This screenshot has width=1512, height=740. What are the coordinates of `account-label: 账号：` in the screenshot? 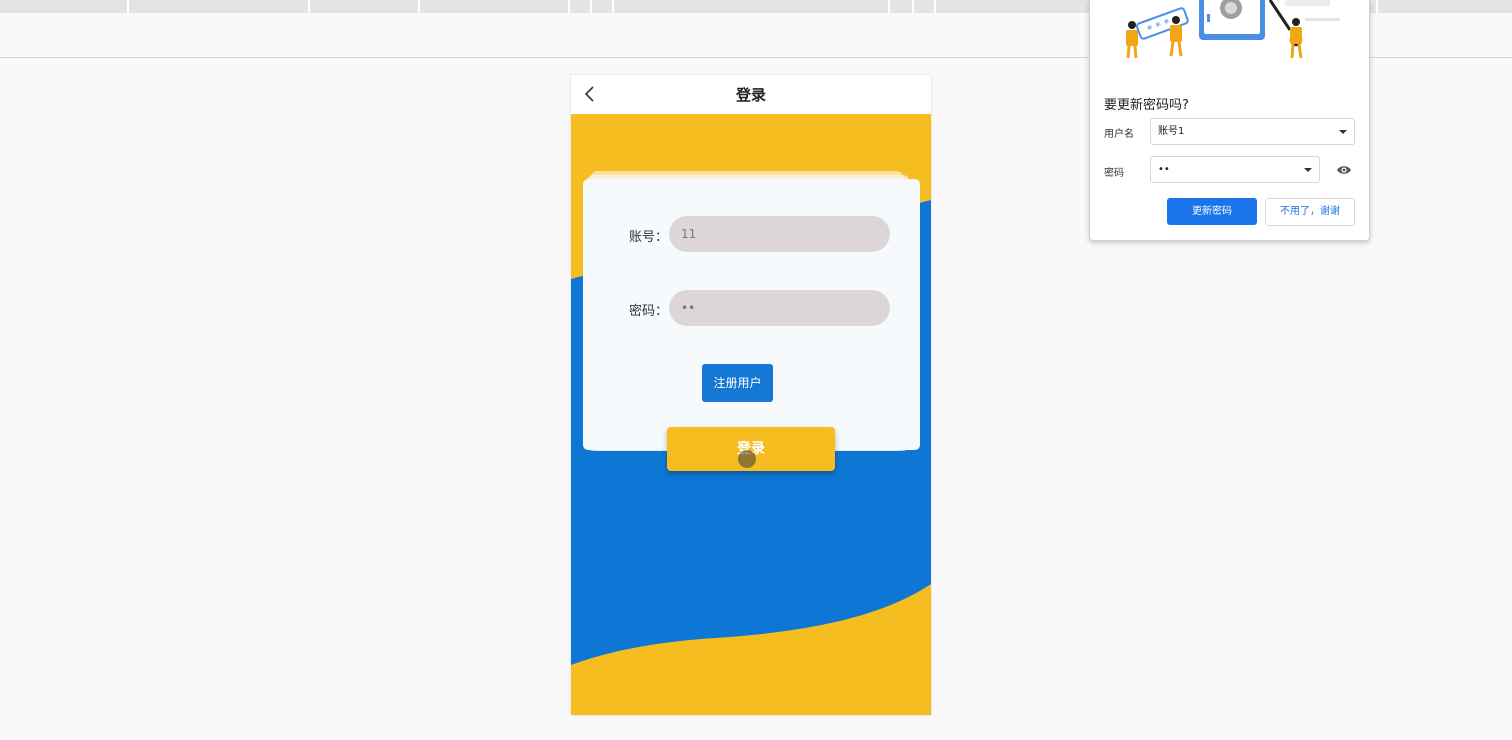 It's located at (649, 237).